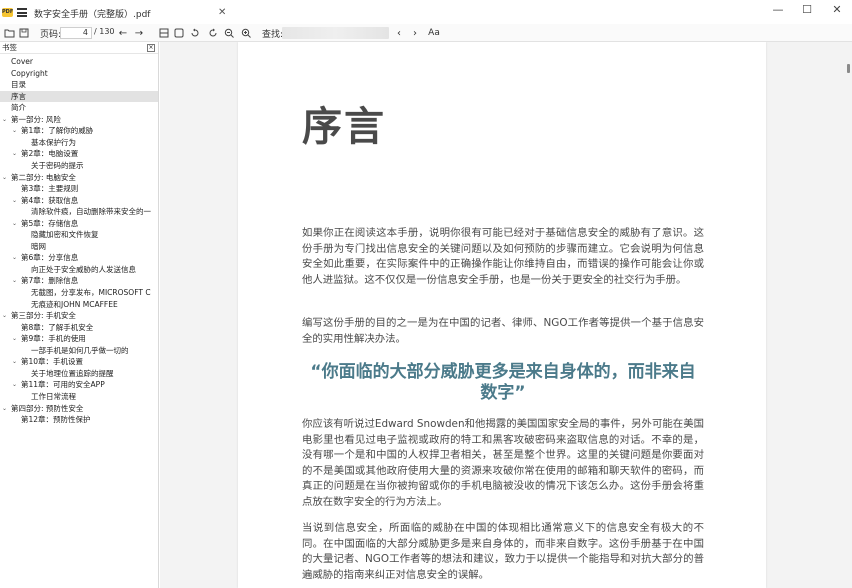  I want to click on bookmark-item: 目录, so click(79, 84).